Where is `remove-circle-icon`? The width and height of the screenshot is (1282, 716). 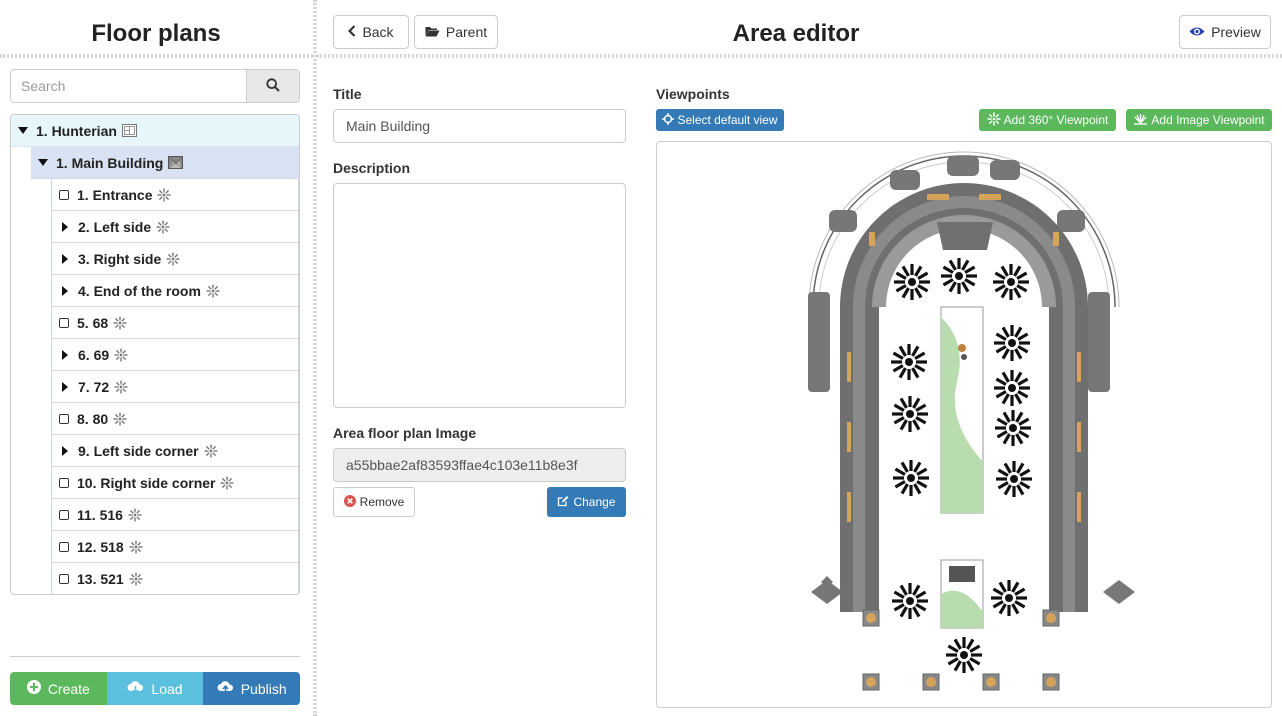
remove-circle-icon is located at coordinates (349, 502).